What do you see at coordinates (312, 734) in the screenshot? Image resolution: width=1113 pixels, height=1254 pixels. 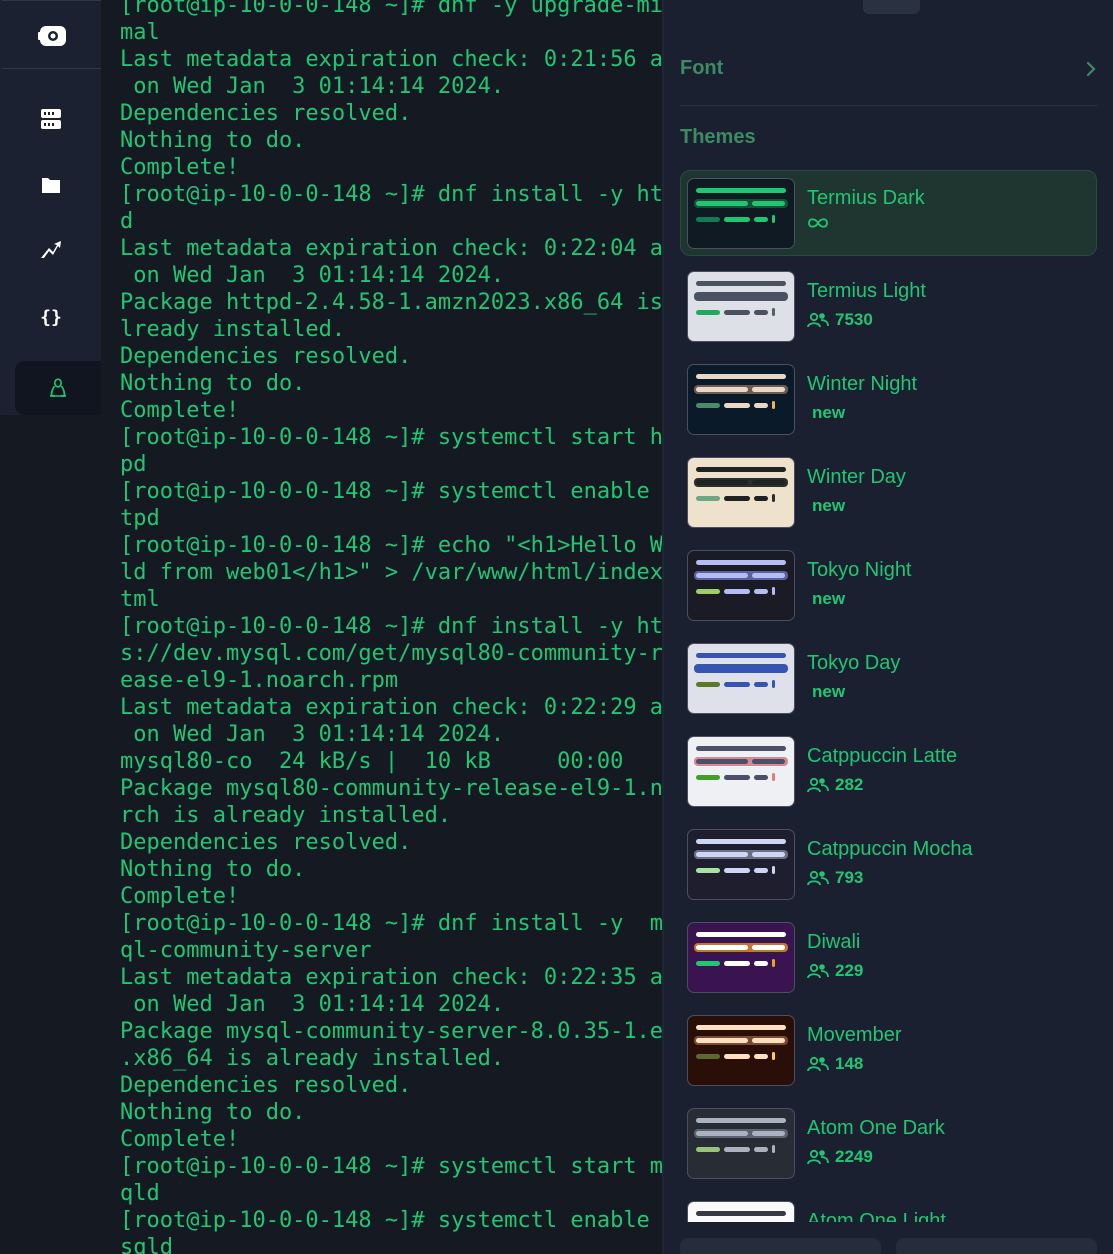 I see `terminal-line: on Wed Jan 3 01:14:14 2024.` at bounding box center [312, 734].